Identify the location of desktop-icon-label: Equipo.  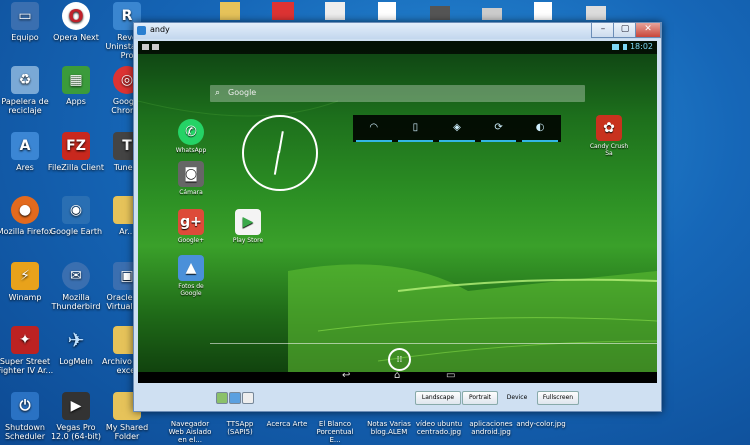
(25, 37).